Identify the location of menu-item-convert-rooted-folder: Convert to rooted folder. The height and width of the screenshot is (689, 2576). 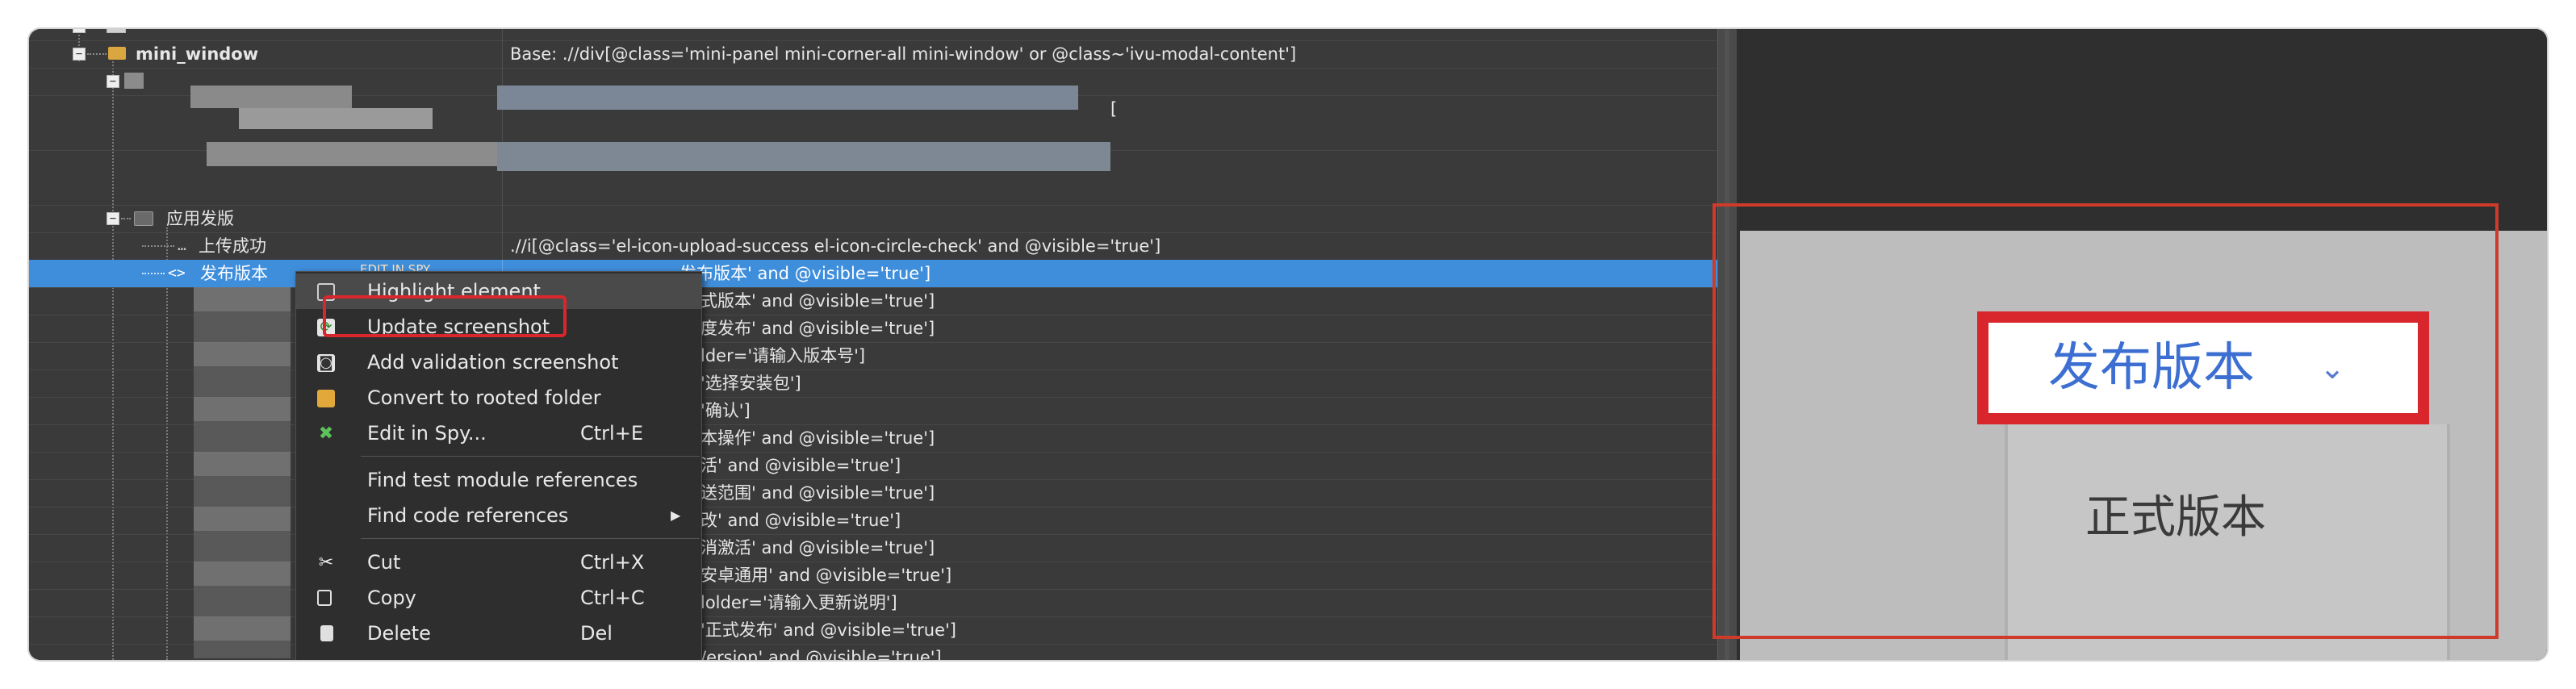
(498, 398).